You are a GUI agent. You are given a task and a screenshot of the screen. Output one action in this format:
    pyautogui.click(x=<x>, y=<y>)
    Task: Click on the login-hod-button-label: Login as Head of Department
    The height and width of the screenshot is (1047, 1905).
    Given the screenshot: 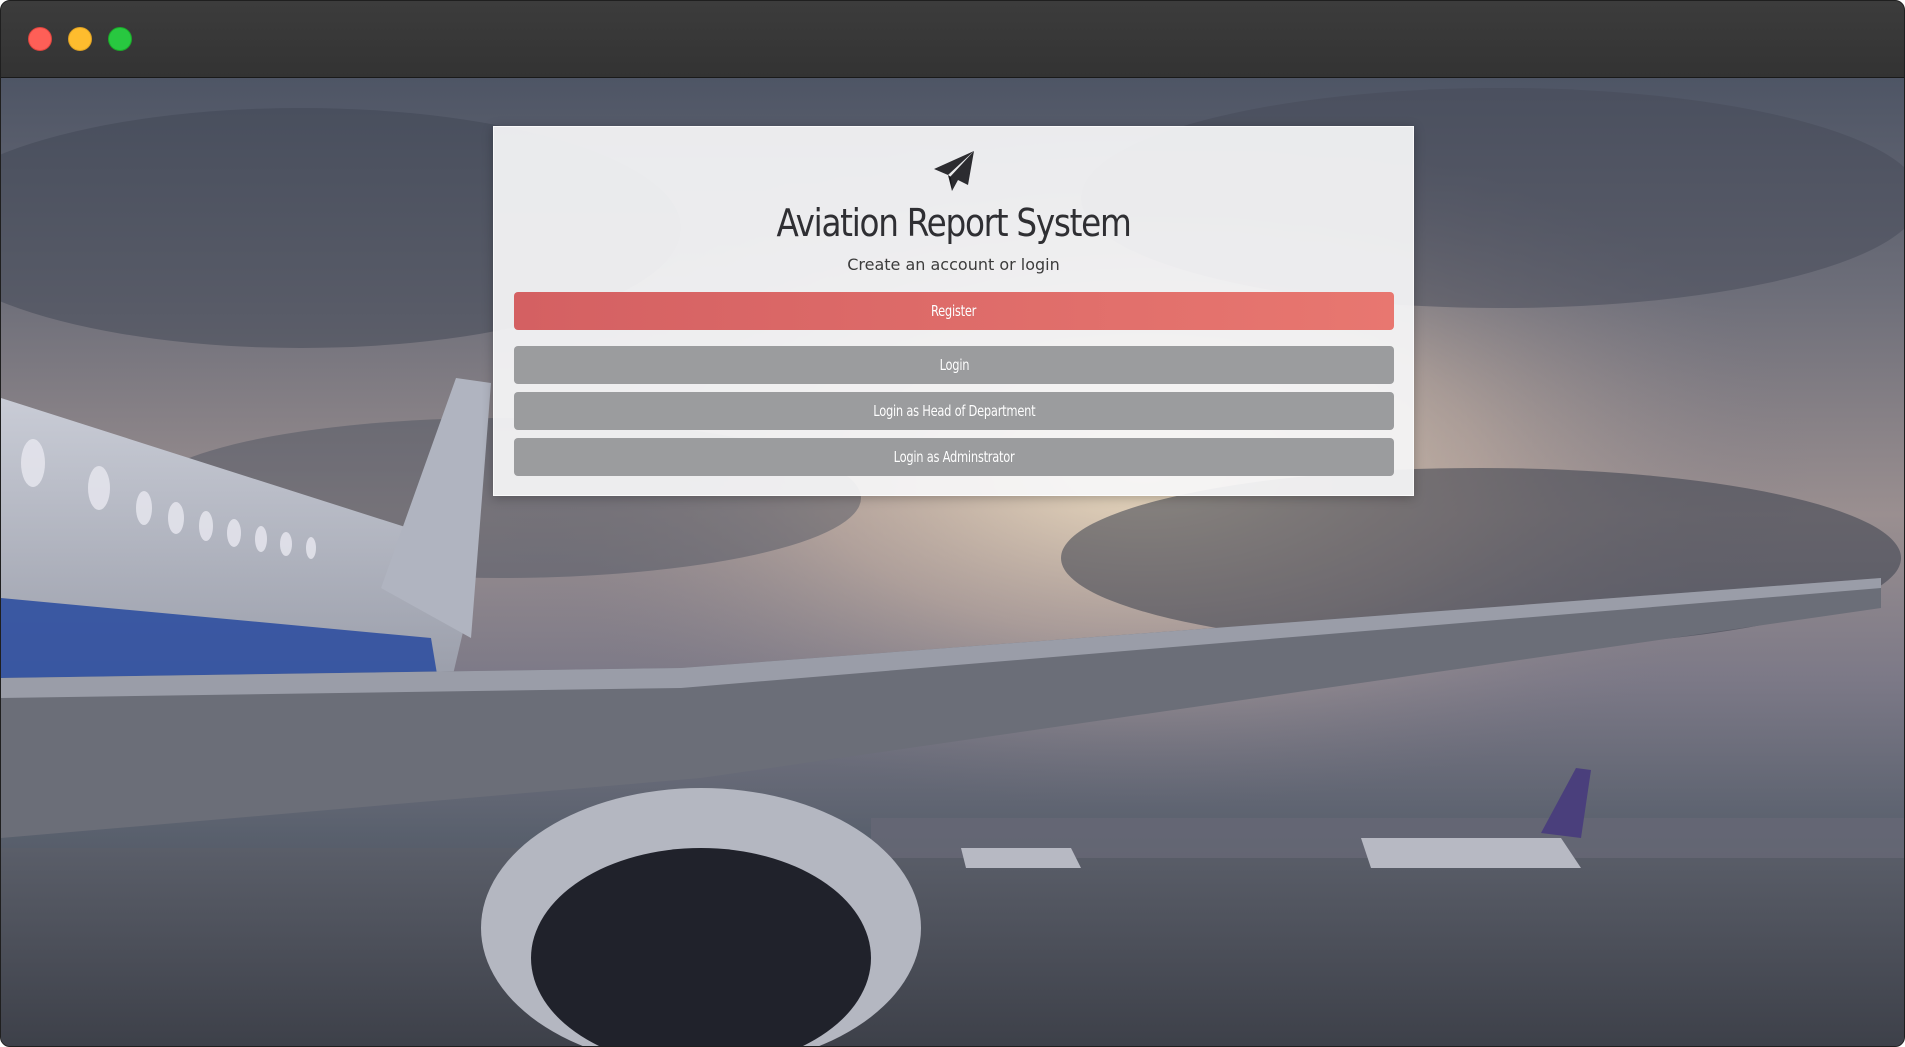 What is the action you would take?
    pyautogui.click(x=954, y=411)
    